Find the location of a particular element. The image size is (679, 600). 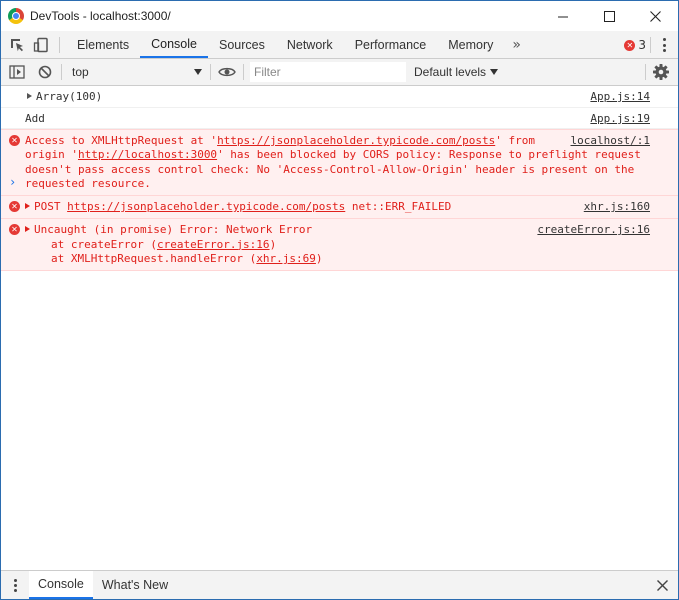

live-expression-button is located at coordinates (227, 72).